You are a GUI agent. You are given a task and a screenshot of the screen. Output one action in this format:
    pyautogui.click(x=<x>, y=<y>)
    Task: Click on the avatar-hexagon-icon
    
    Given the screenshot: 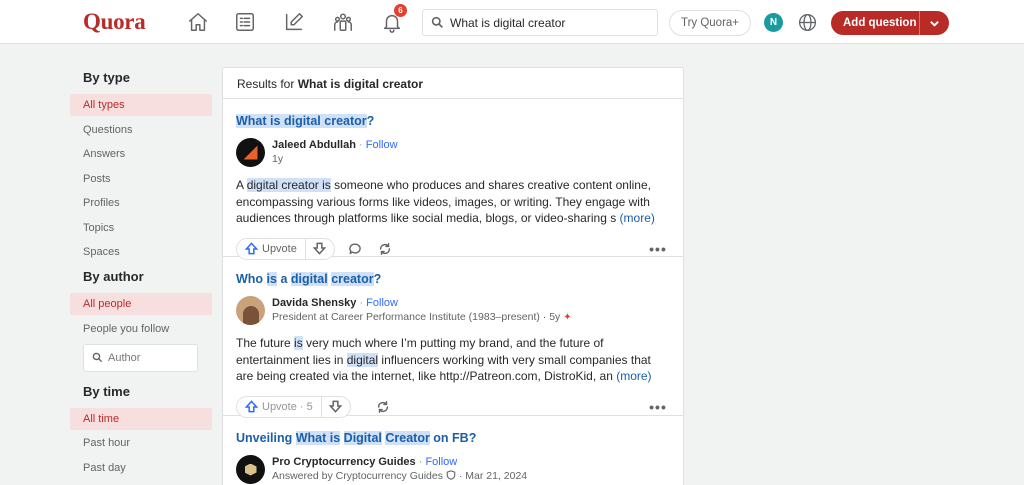 What is the action you would take?
    pyautogui.click(x=250, y=469)
    